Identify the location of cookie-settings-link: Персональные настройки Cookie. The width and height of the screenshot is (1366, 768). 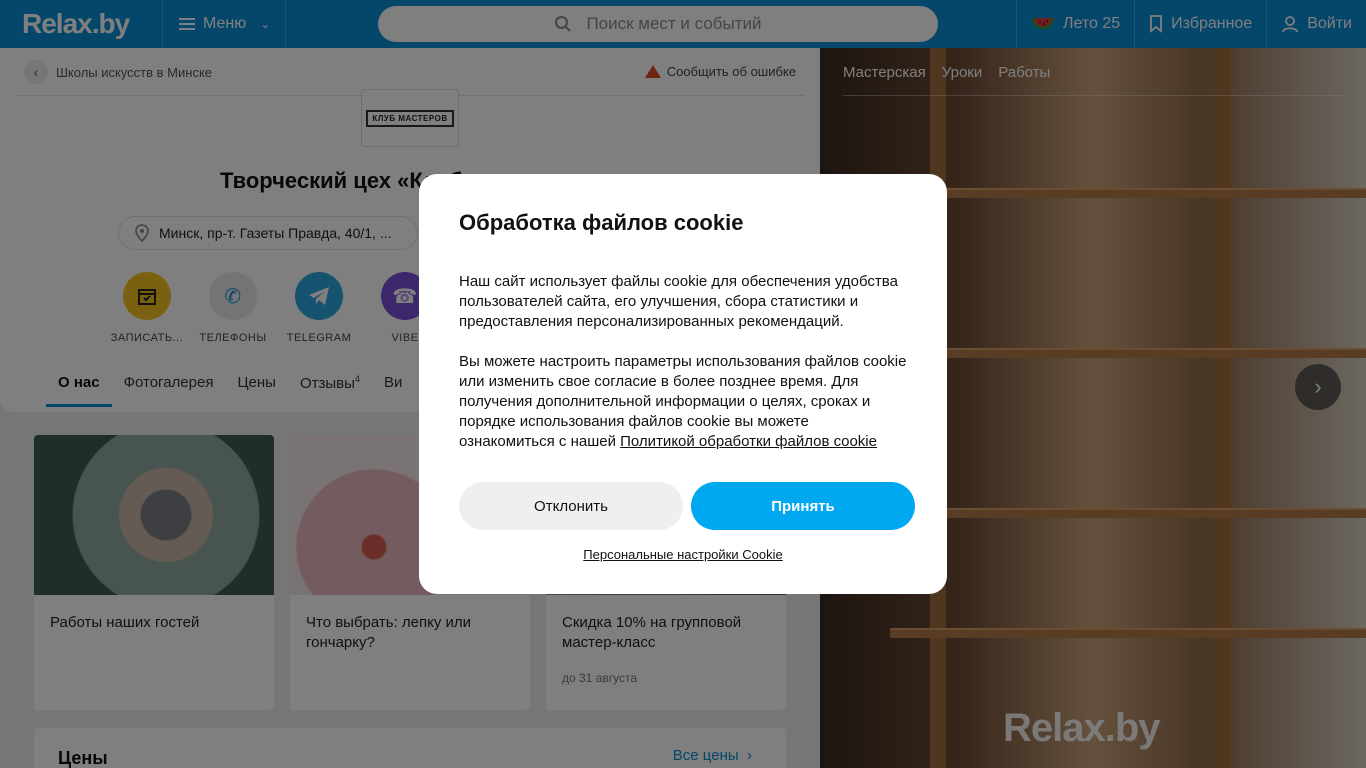
(683, 554).